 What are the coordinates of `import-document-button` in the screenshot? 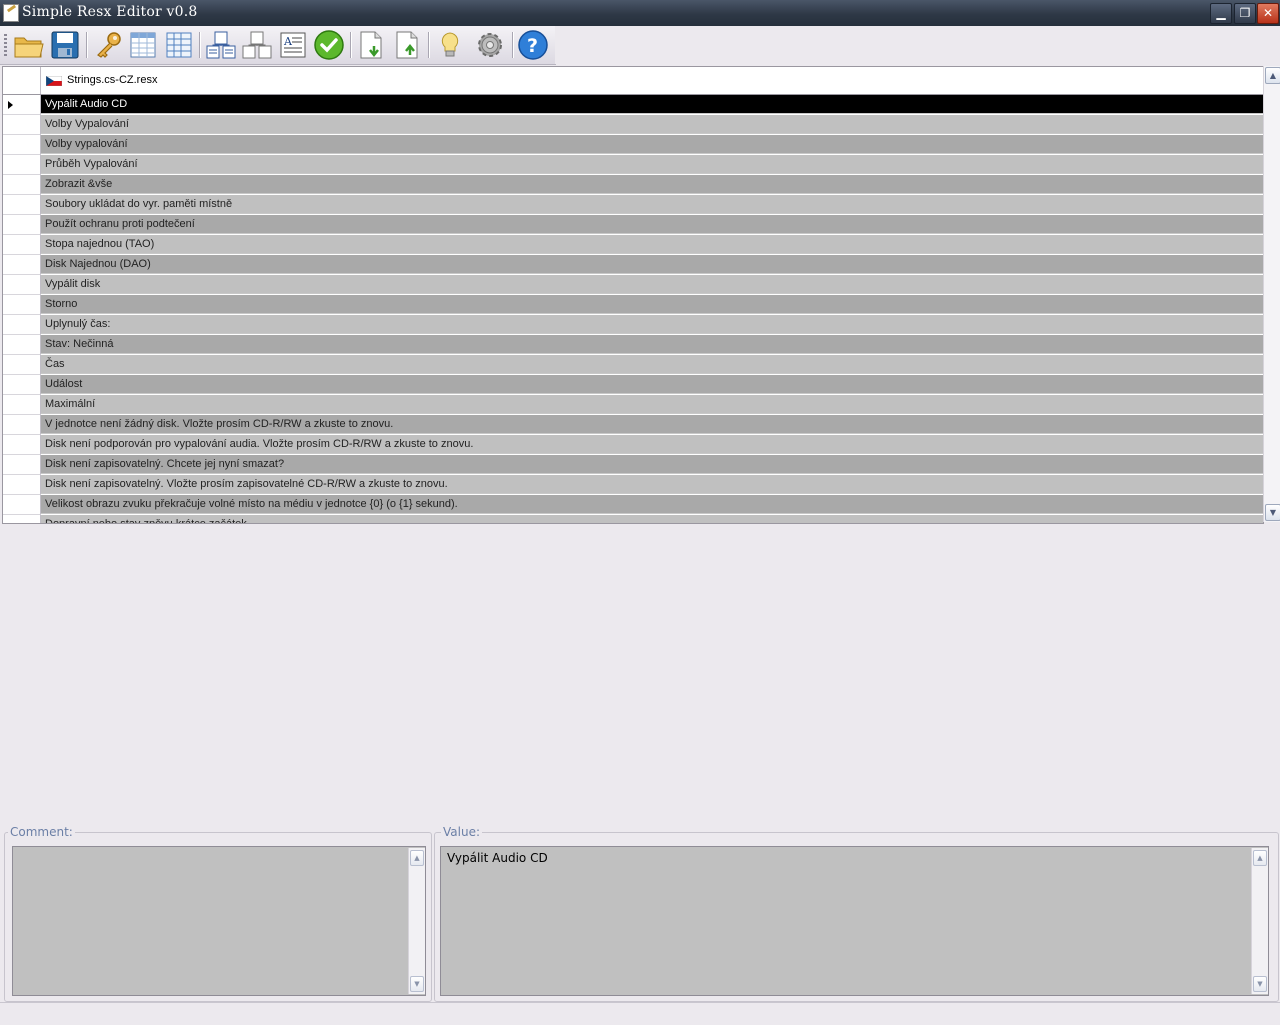 It's located at (372, 45).